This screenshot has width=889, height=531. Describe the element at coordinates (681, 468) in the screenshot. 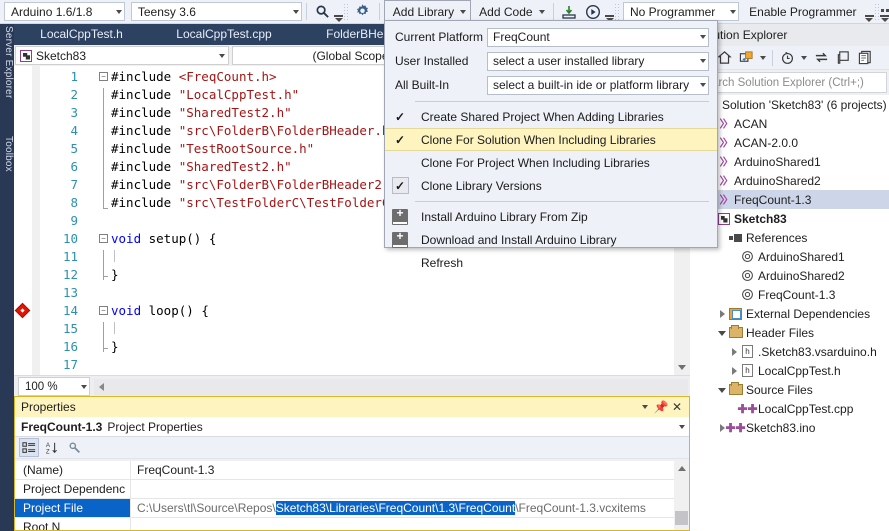

I see `scroll-up-button` at that location.